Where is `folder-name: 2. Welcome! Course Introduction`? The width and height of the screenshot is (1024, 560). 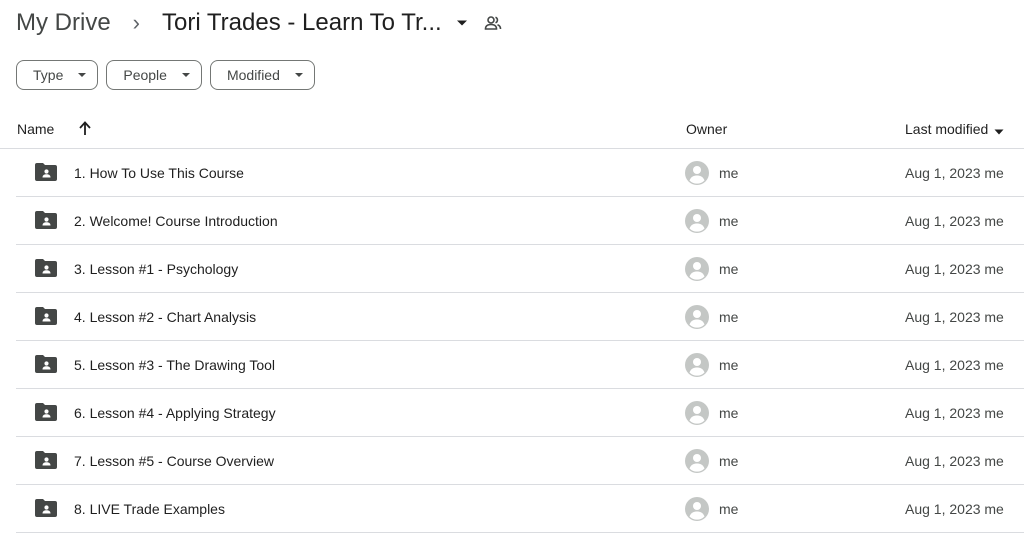 folder-name: 2. Welcome! Course Introduction is located at coordinates (176, 221).